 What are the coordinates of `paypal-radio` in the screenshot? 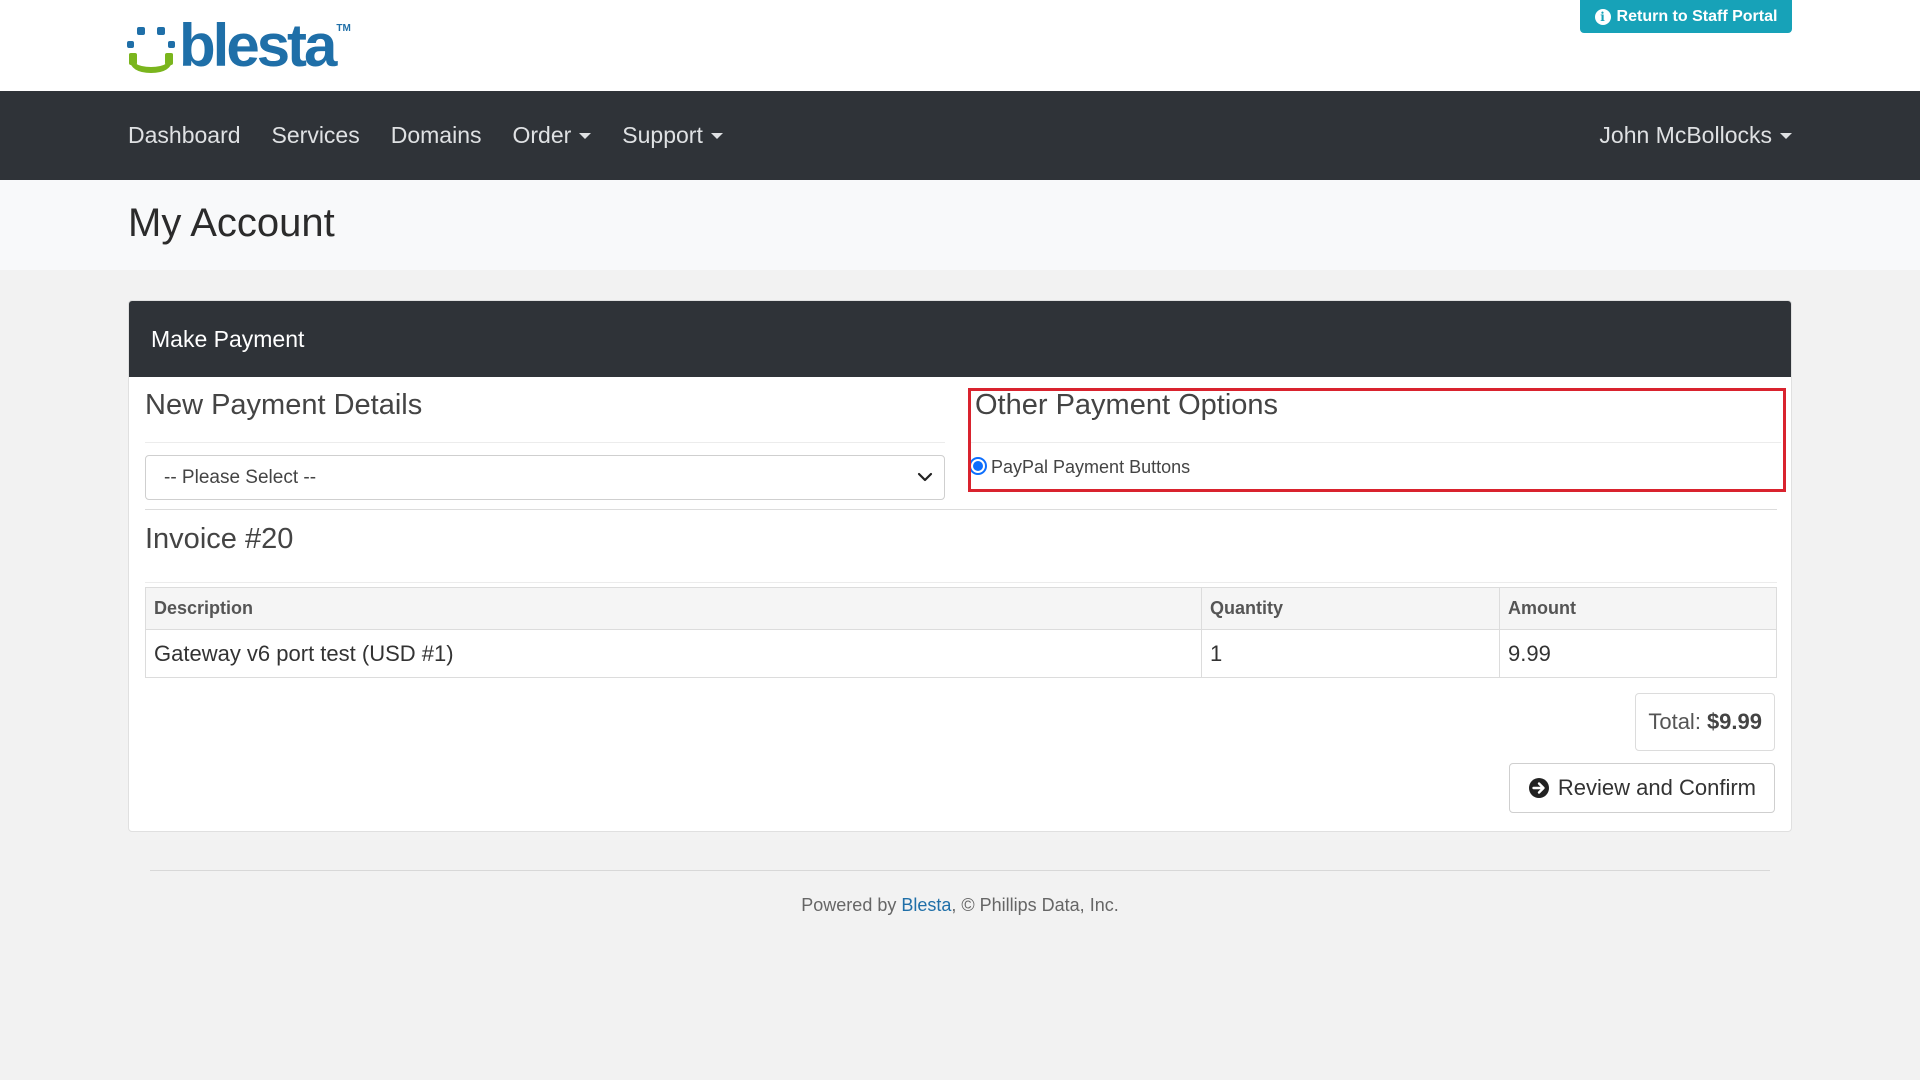 It's located at (978, 465).